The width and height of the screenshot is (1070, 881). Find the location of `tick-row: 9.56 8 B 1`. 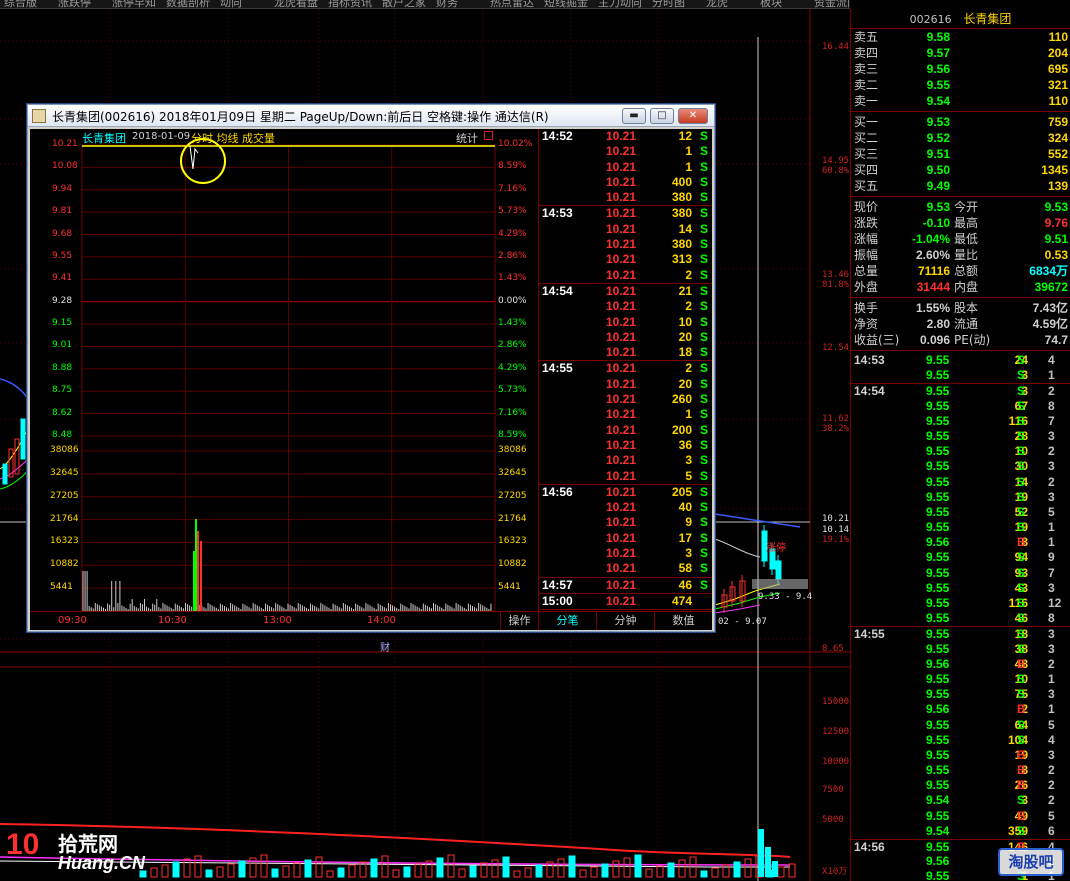

tick-row: 9.56 8 B 1 is located at coordinates (960, 542).